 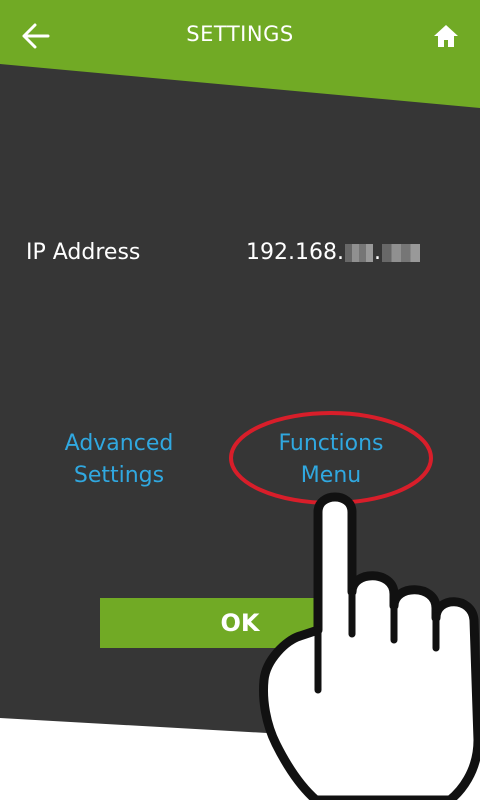 I want to click on ok-button: OK, so click(x=240, y=623).